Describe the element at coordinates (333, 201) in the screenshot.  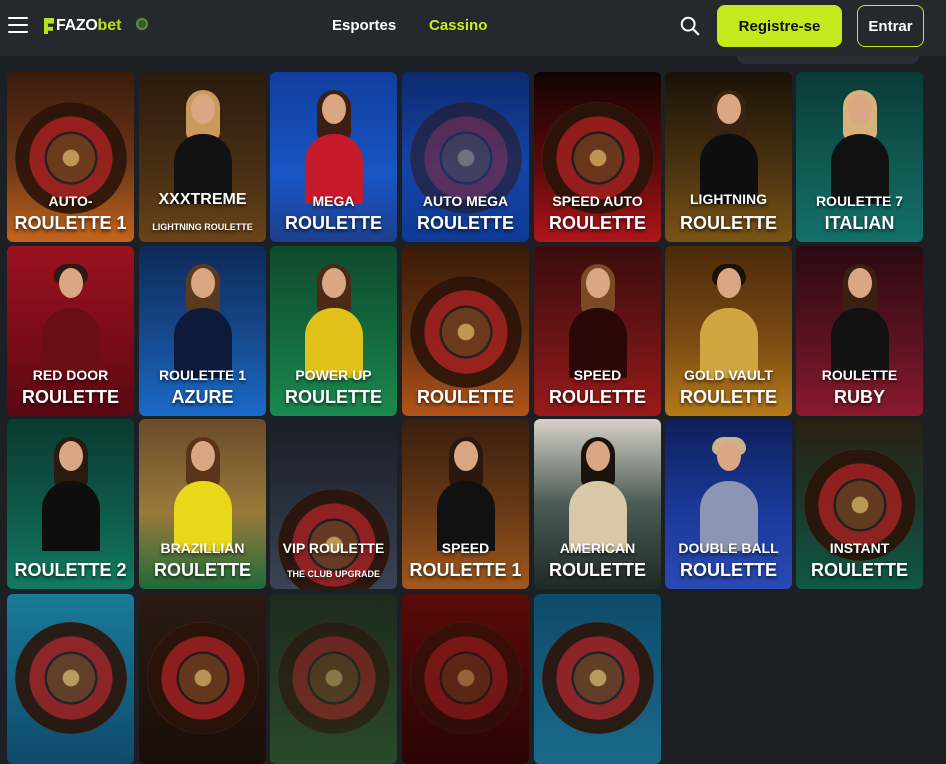
I see `game-title-line1: MEGA` at that location.